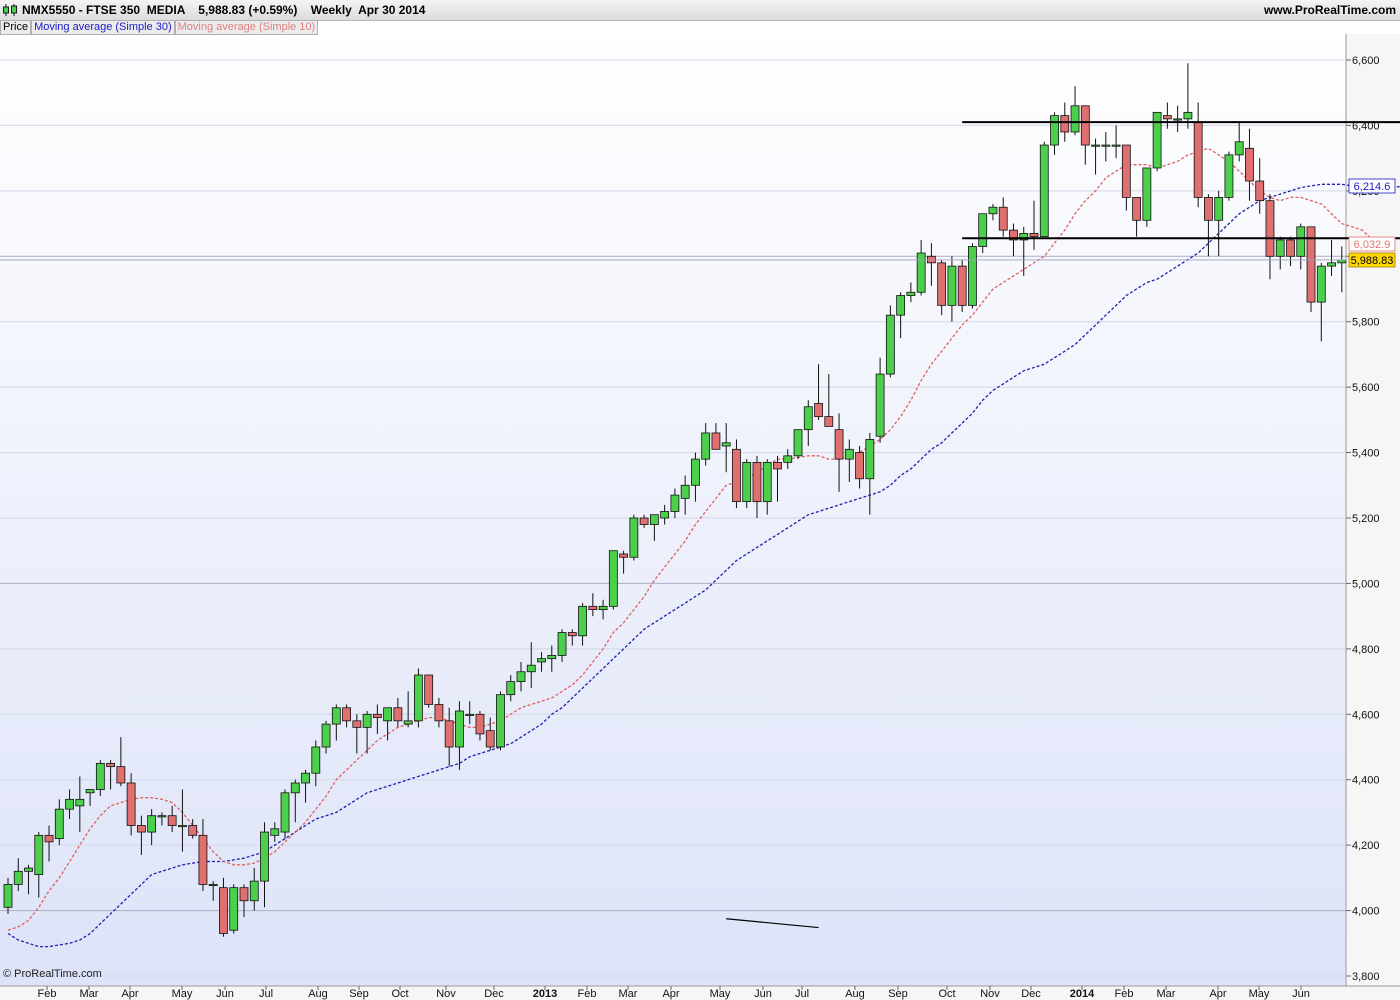  I want to click on price-tag-ma10: 6,032.9, so click(1372, 244).